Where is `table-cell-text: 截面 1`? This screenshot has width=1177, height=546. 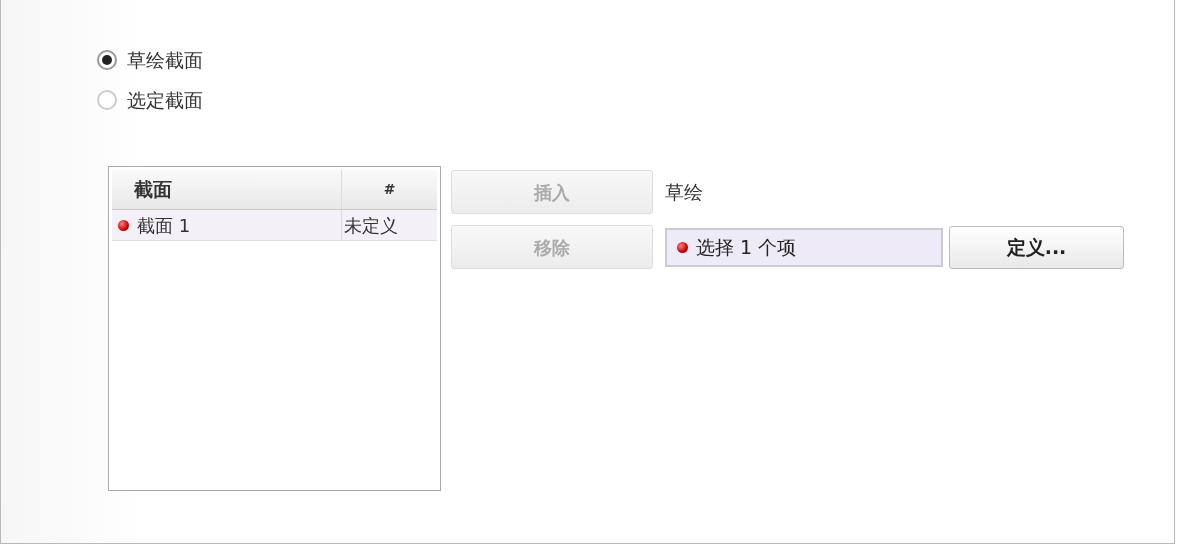
table-cell-text: 截面 1 is located at coordinates (164, 225).